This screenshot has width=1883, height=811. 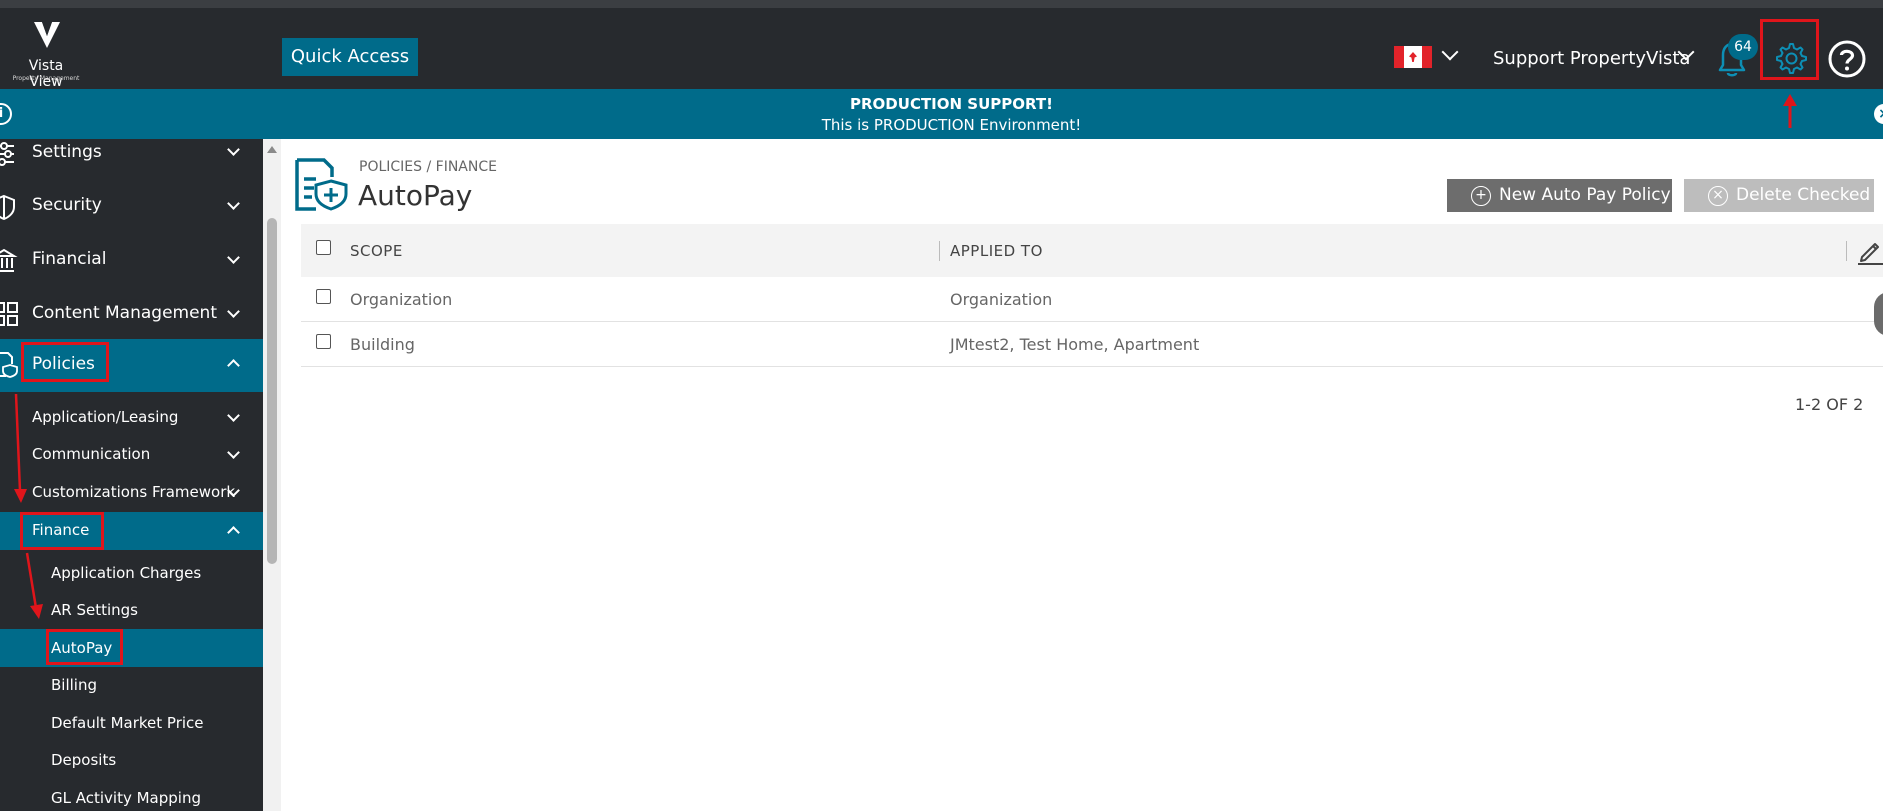 I want to click on scroll-thumb, so click(x=272, y=391).